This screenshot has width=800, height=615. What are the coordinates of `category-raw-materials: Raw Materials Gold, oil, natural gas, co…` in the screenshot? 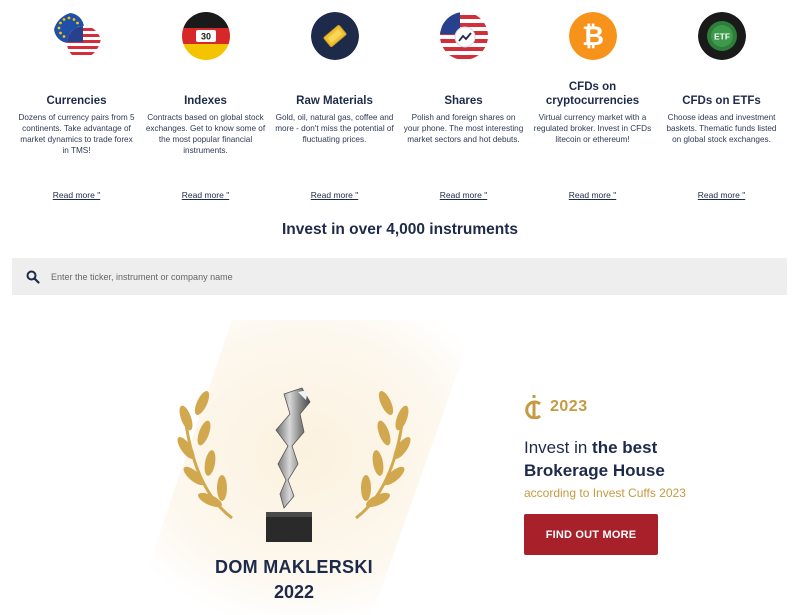 It's located at (334, 105).